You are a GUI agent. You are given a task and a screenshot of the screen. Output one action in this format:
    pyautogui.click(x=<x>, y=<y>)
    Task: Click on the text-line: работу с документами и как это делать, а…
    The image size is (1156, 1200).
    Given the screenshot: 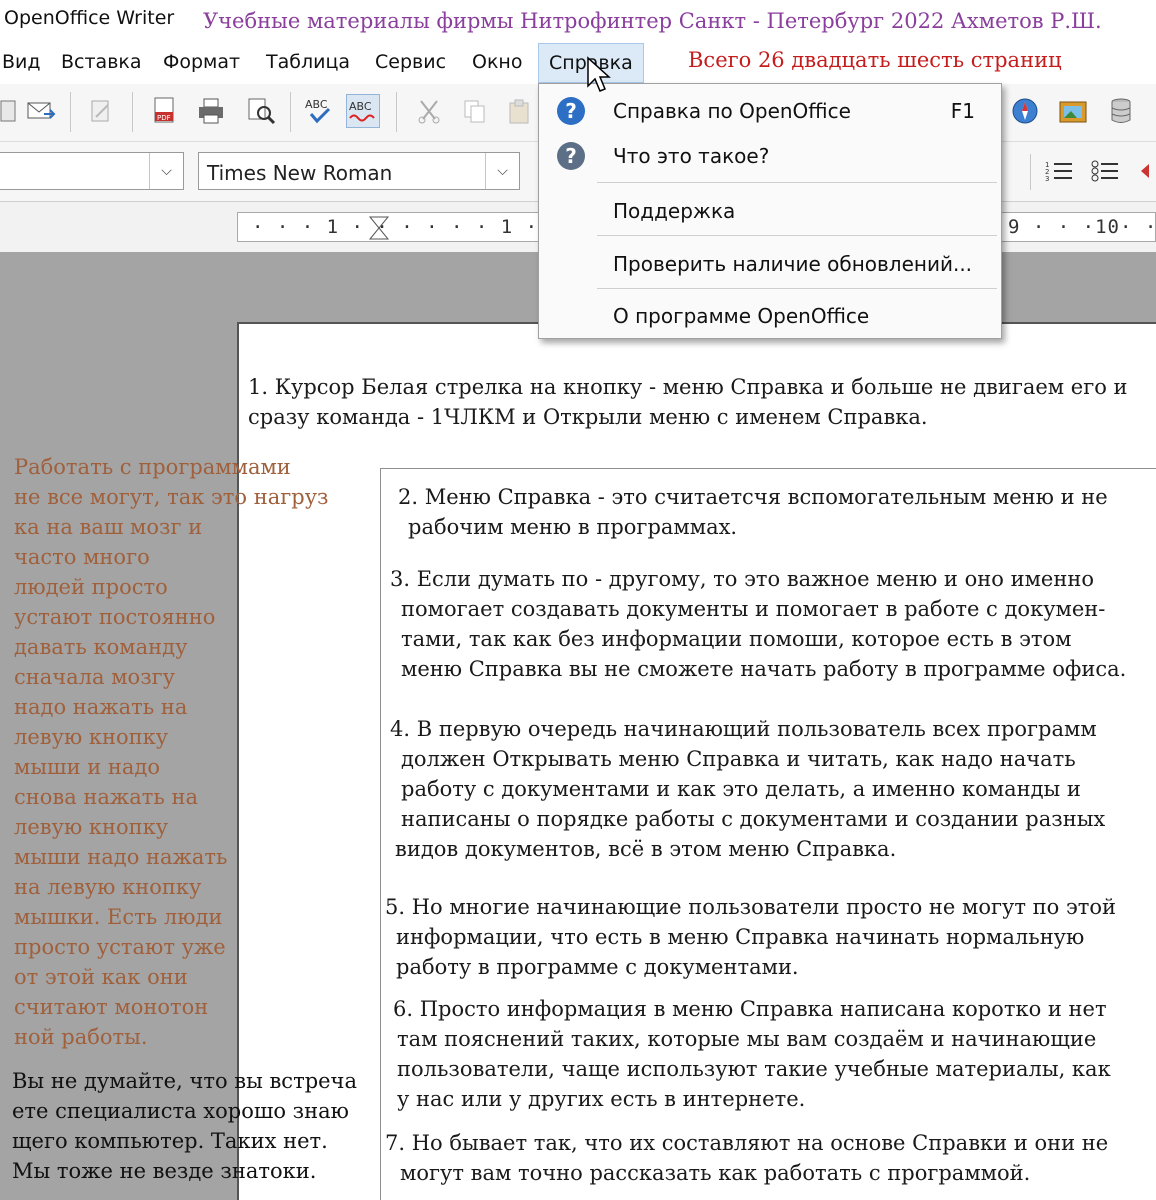 What is the action you would take?
    pyautogui.click(x=741, y=789)
    